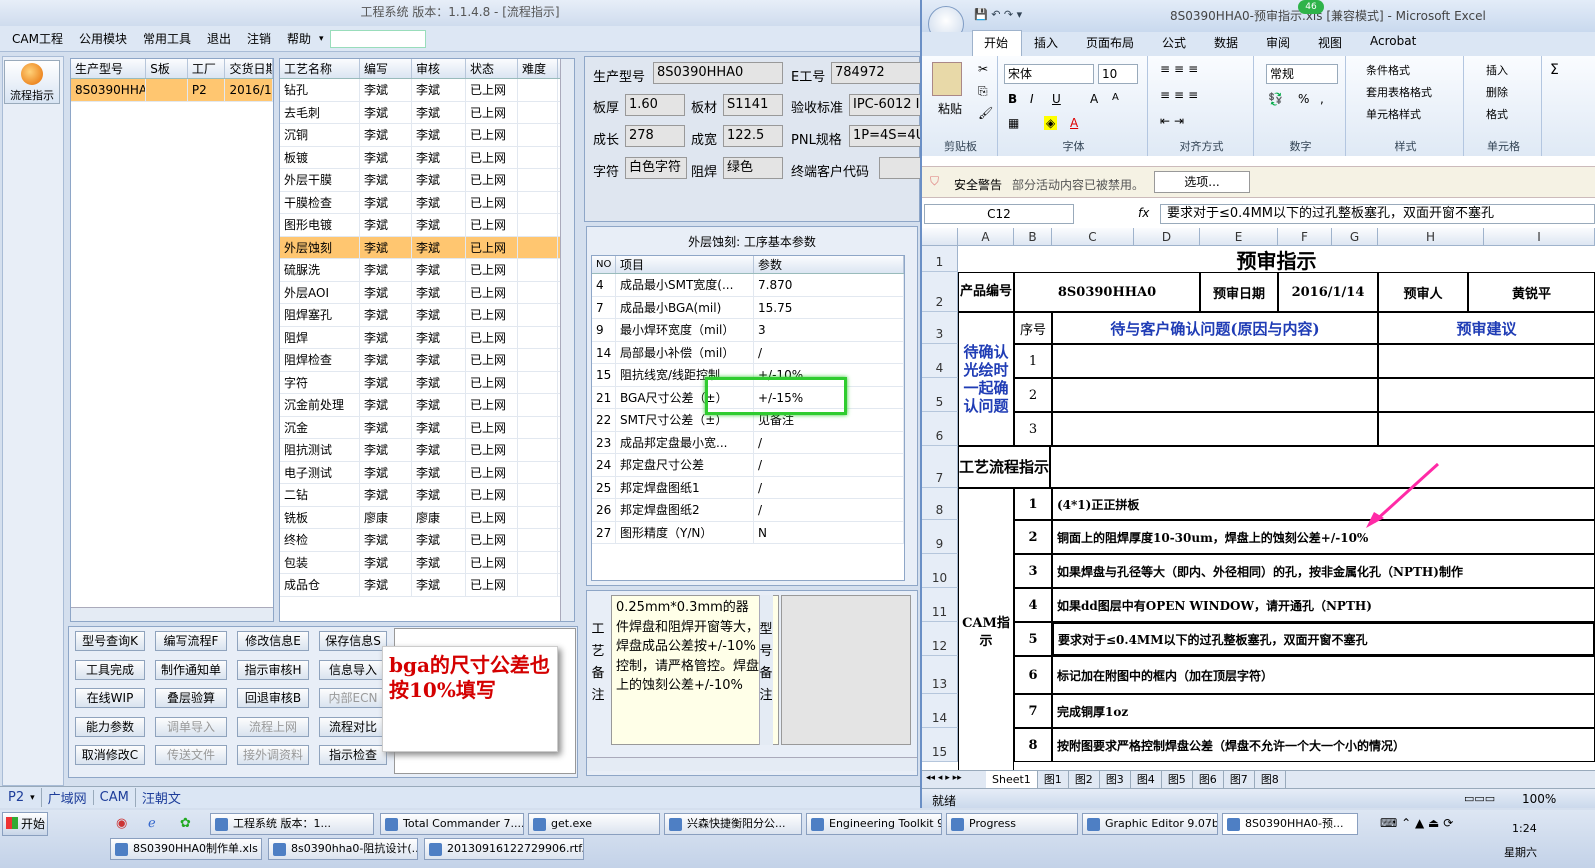  What do you see at coordinates (947, 79) in the screenshot?
I see `paste-icon` at bounding box center [947, 79].